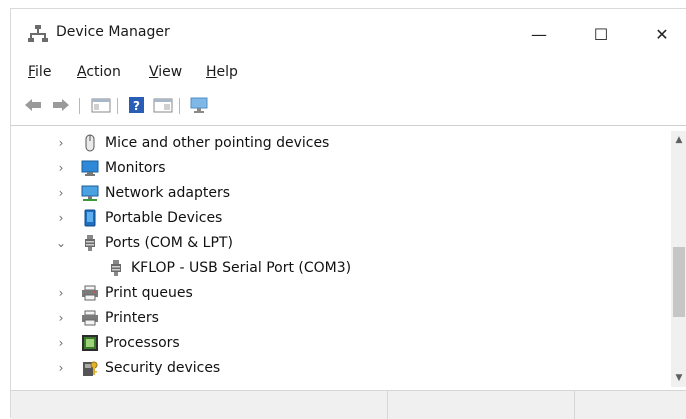 This screenshot has width=686, height=419. What do you see at coordinates (539, 34) in the screenshot?
I see `minimize-button: —` at bounding box center [539, 34].